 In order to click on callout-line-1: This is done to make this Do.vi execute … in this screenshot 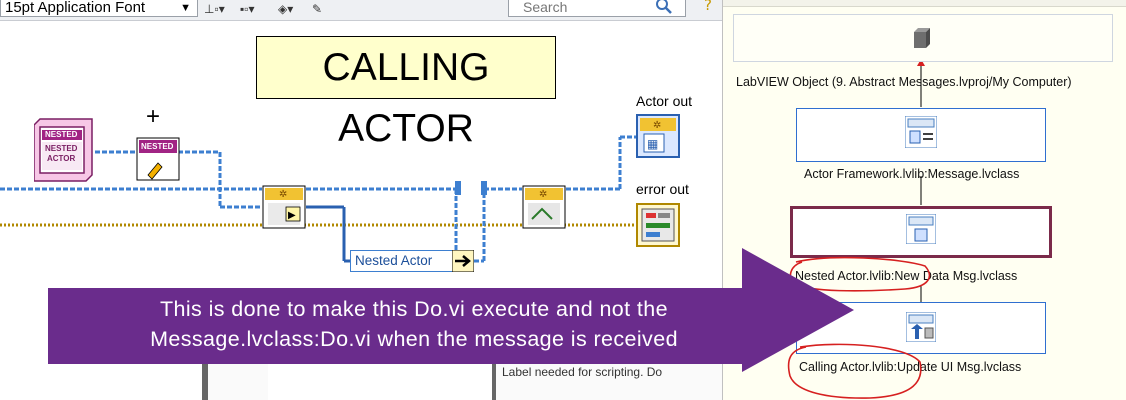, I will do `click(413, 309)`.